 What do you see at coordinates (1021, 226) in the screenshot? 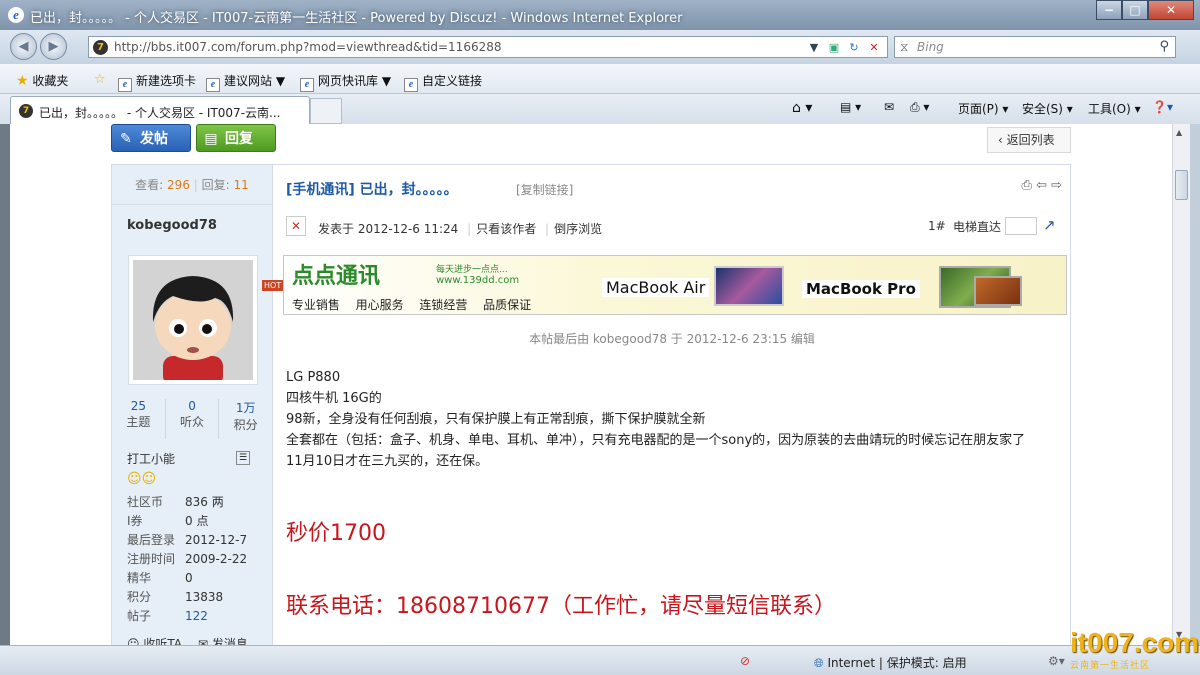
I see `floor-input` at bounding box center [1021, 226].